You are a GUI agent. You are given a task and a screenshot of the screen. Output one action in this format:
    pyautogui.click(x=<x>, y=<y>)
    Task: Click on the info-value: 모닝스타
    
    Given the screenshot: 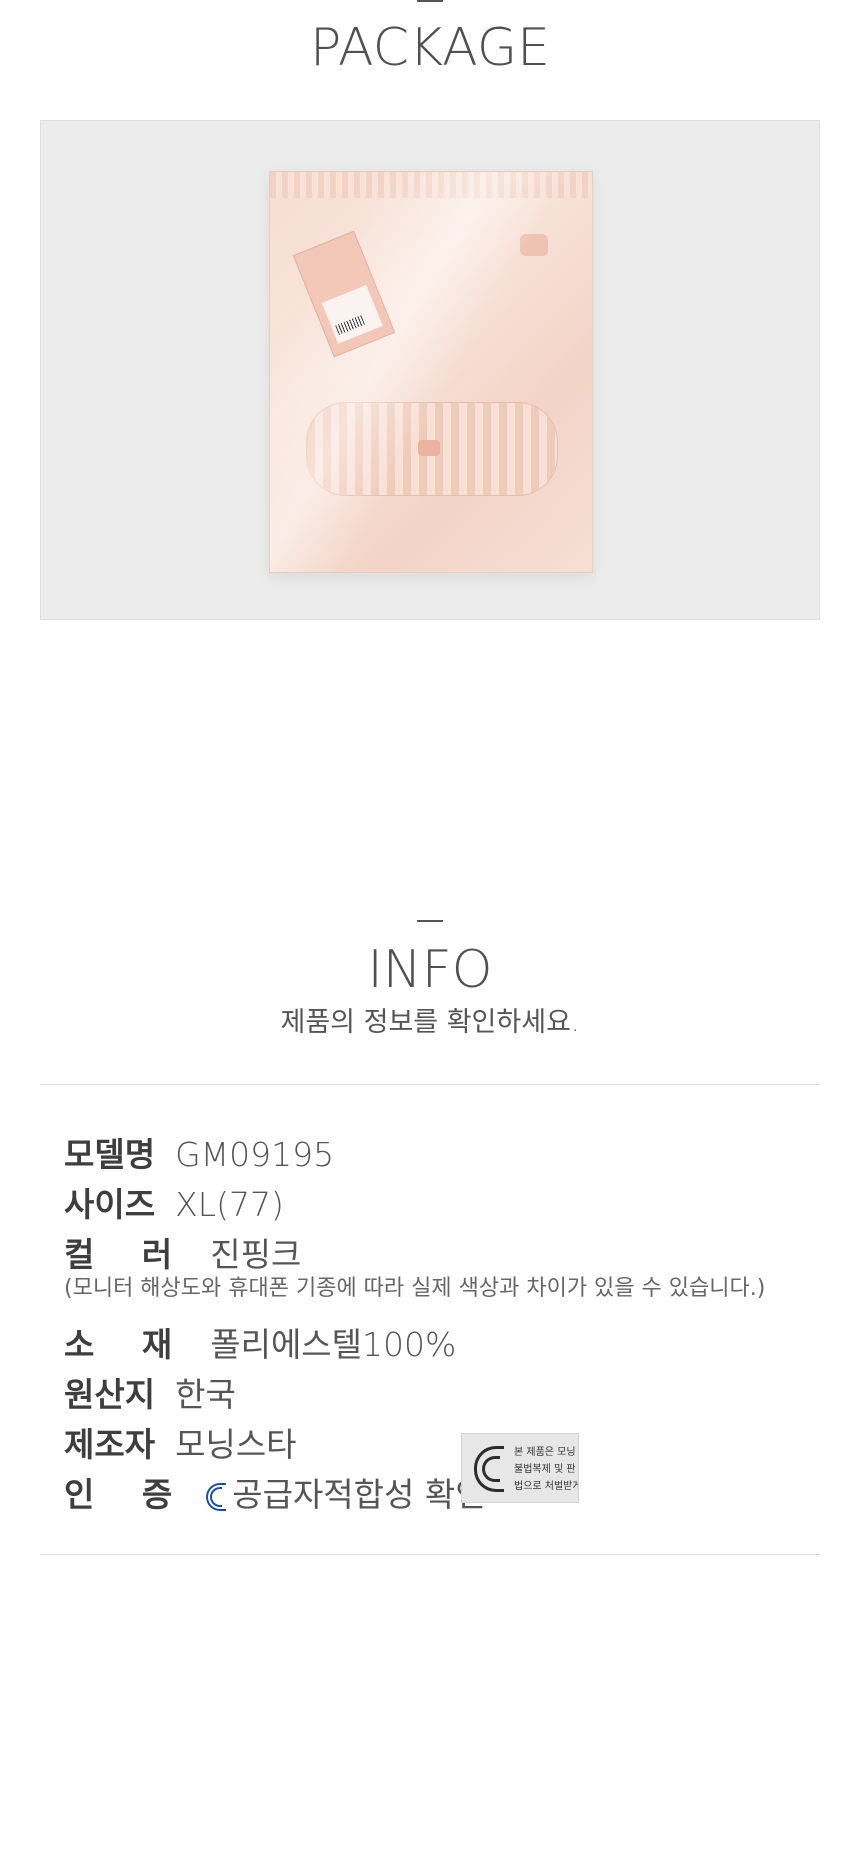 What is the action you would take?
    pyautogui.click(x=236, y=1444)
    